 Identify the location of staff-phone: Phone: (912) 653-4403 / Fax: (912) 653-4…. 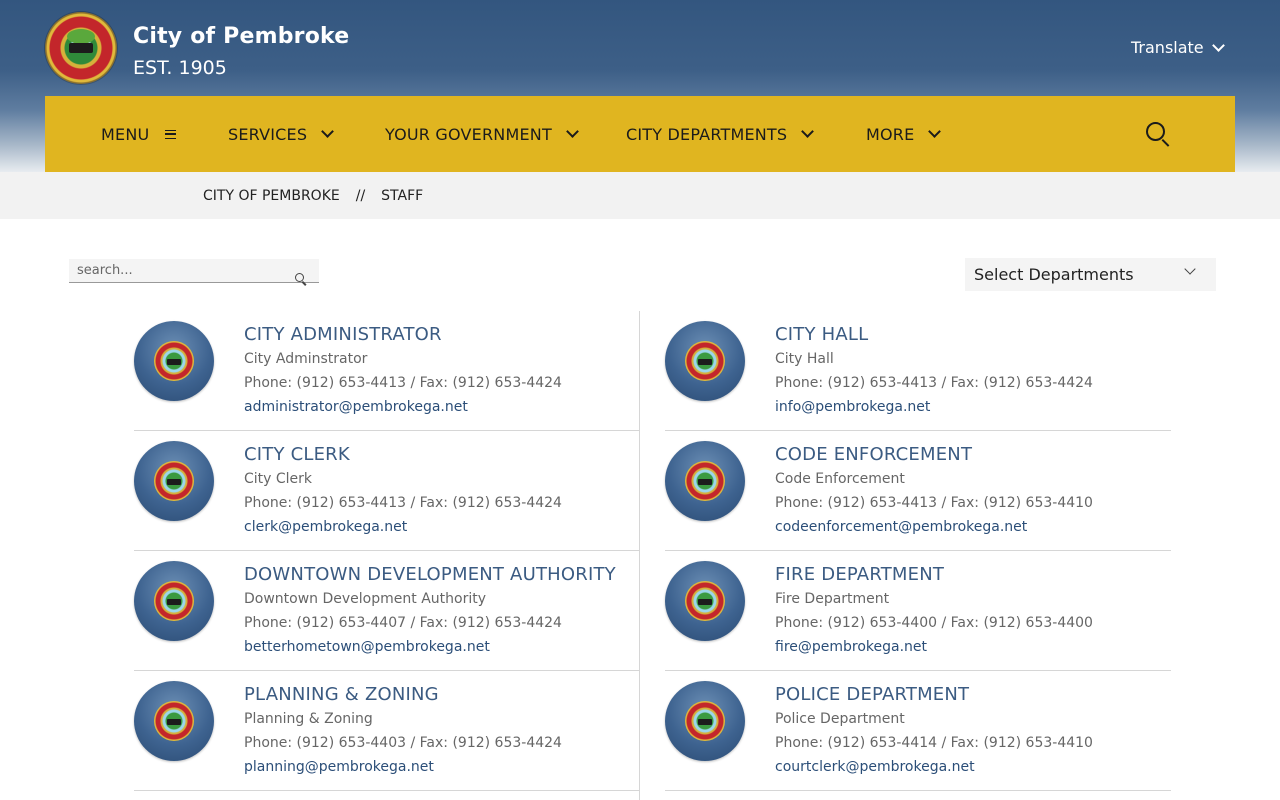
(403, 743).